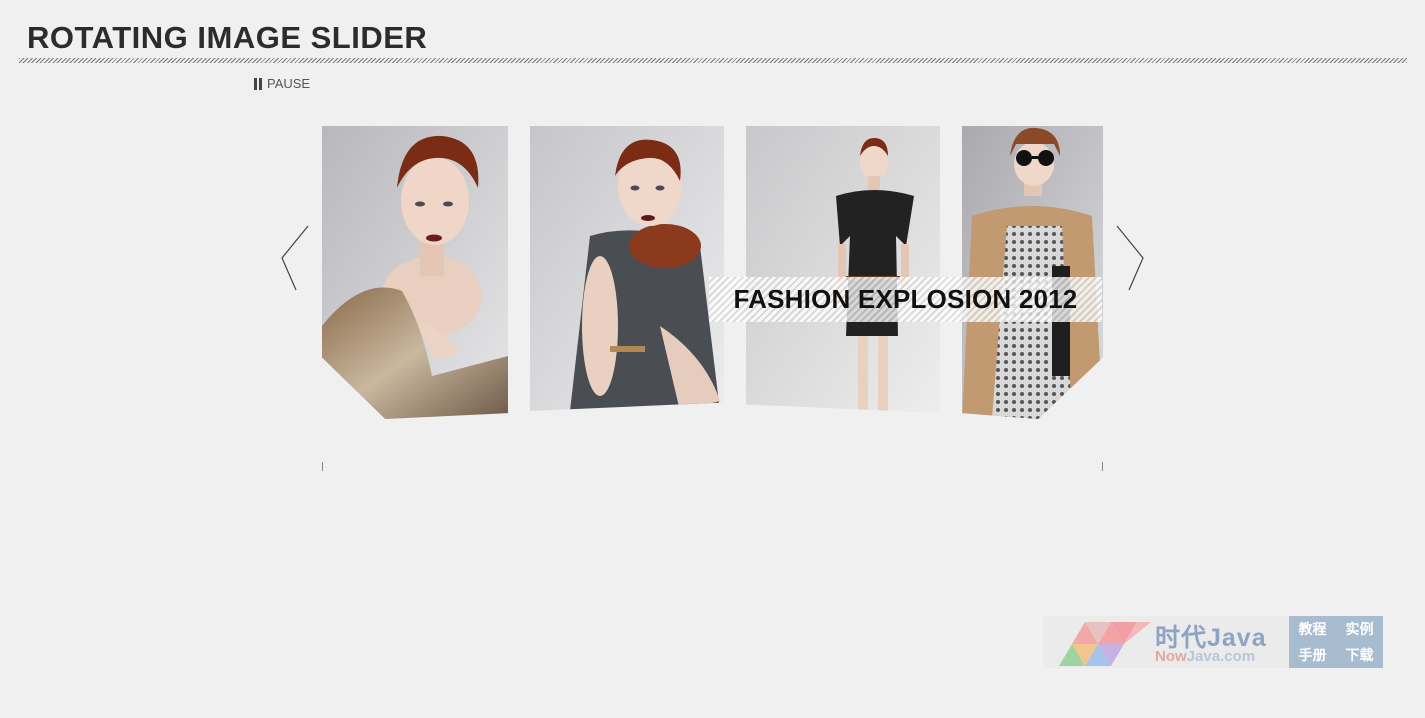 Image resolution: width=1425 pixels, height=718 pixels. What do you see at coordinates (1313, 629) in the screenshot?
I see `watermark-link-tutorial: 教程` at bounding box center [1313, 629].